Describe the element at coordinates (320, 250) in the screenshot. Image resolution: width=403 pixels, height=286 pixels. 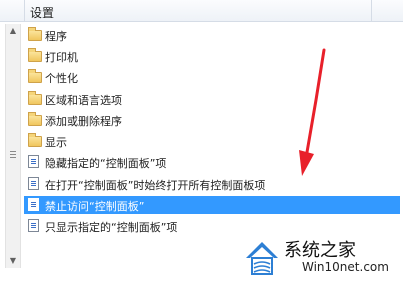
I see `watermark-name: 系统之家` at that location.